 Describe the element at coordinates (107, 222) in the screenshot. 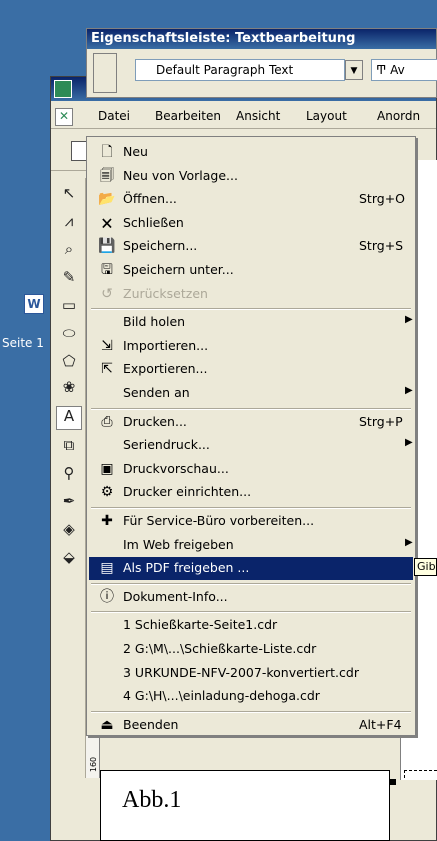

I see `close-document-icon: 🗙` at that location.